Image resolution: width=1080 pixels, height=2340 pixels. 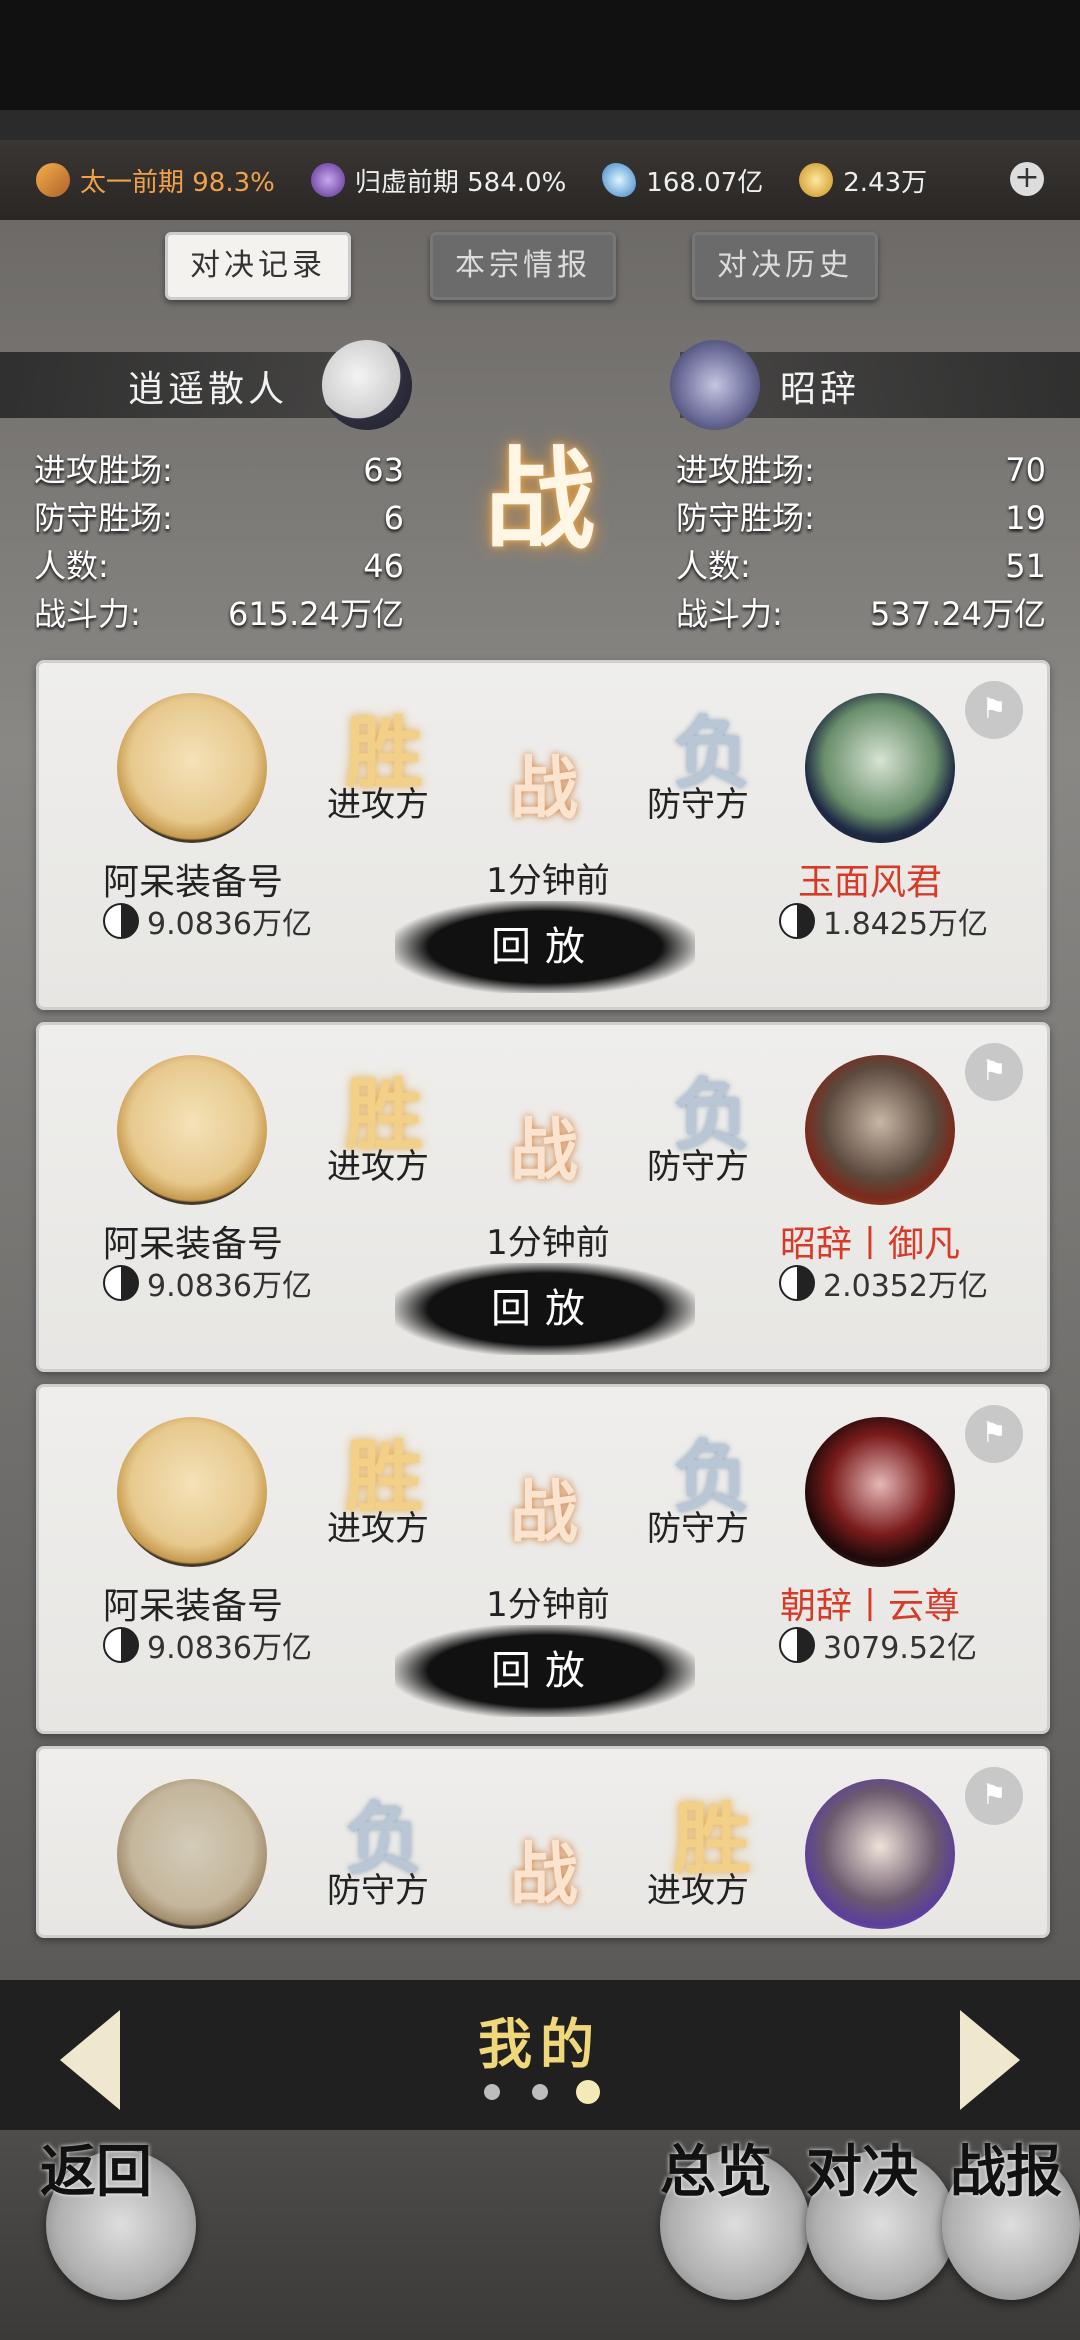 What do you see at coordinates (90, 2060) in the screenshot?
I see `prev-page-arrow-icon` at bounding box center [90, 2060].